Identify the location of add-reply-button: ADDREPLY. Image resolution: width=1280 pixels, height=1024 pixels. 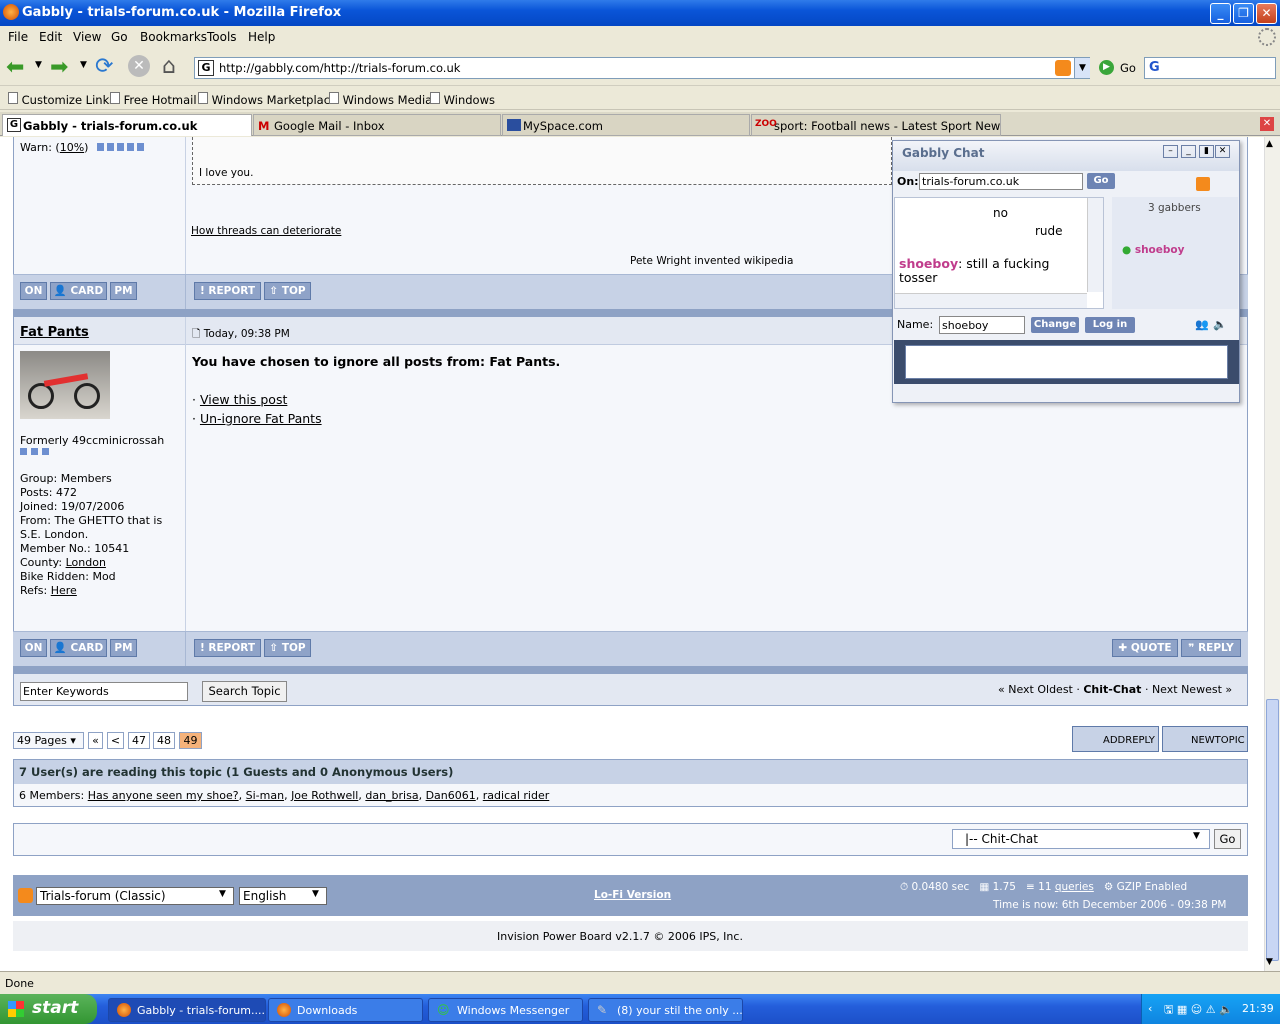
(1115, 739).